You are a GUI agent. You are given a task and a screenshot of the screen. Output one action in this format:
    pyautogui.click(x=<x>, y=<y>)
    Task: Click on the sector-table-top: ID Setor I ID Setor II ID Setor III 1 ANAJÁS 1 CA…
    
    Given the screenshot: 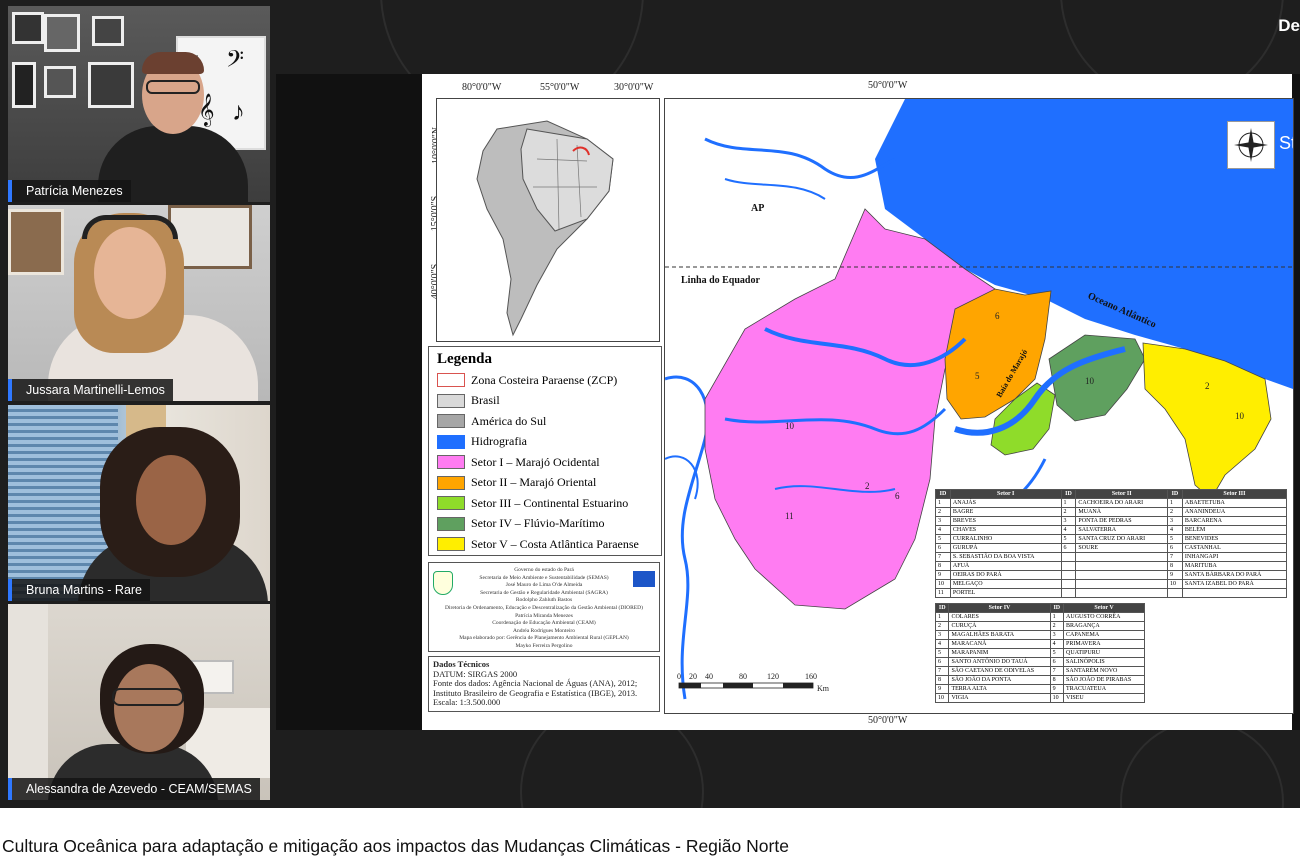 What is the action you would take?
    pyautogui.click(x=1111, y=543)
    